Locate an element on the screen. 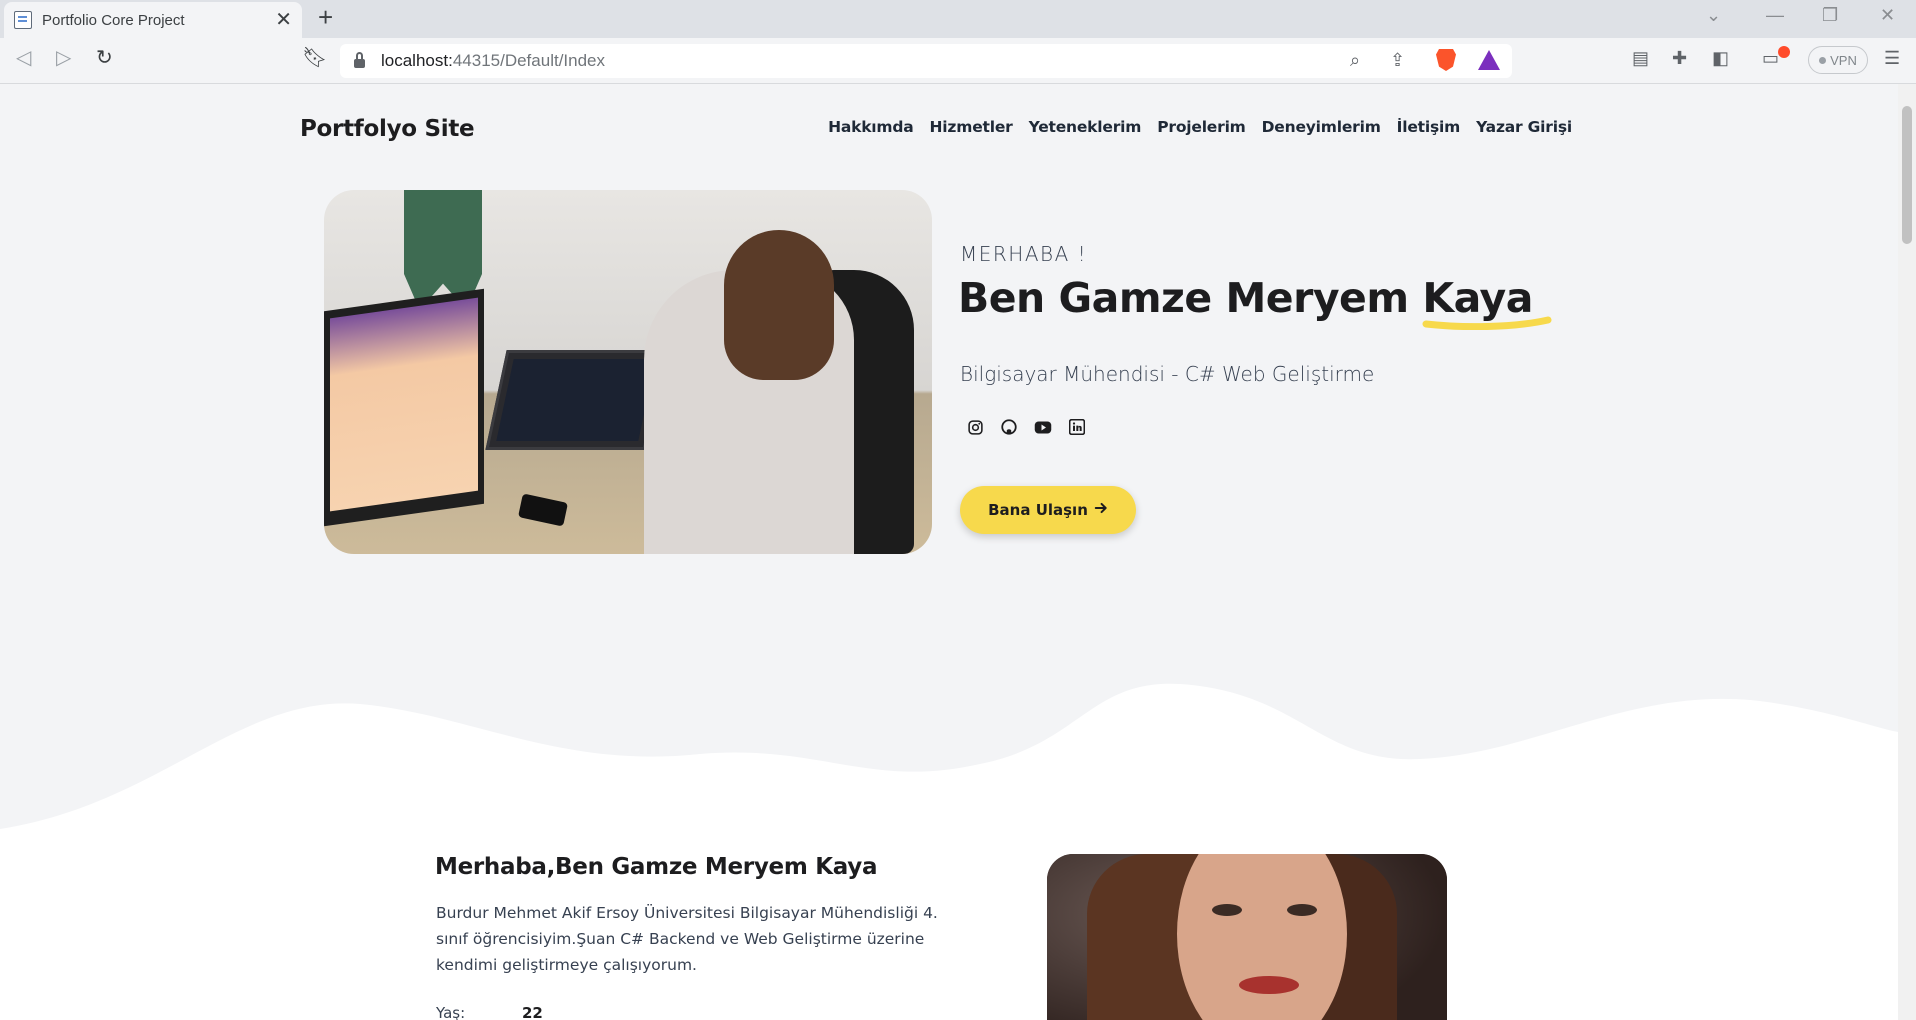  highlight-underline is located at coordinates (1487, 323).